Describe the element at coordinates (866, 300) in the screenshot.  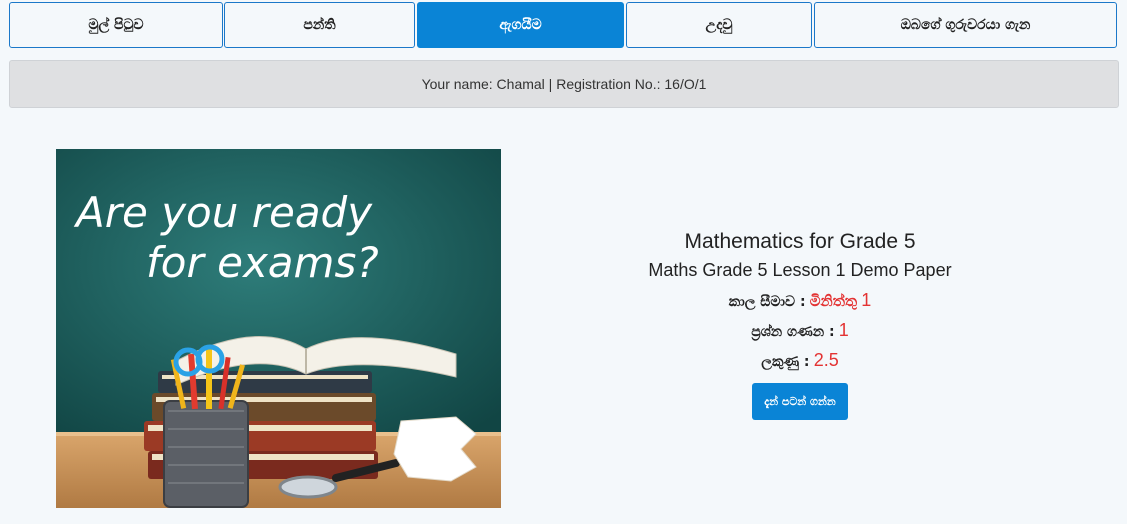
I see `time-limit-value: 1` at that location.